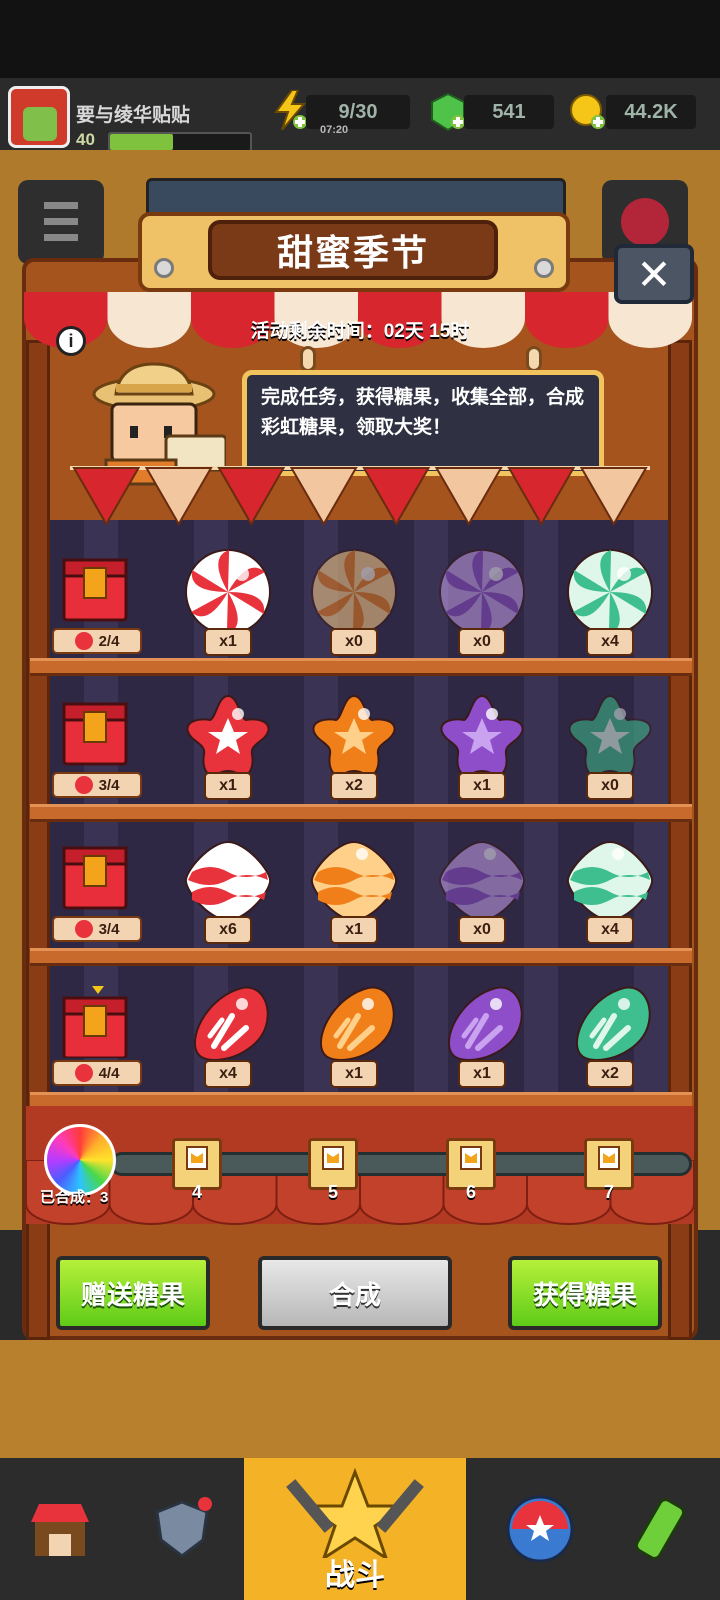  What do you see at coordinates (40, 124) in the screenshot?
I see `avatar-face` at bounding box center [40, 124].